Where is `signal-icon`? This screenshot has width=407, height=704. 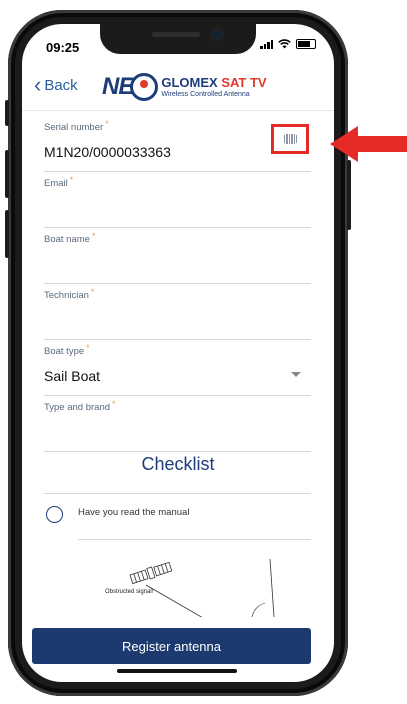
signal-icon is located at coordinates (266, 44).